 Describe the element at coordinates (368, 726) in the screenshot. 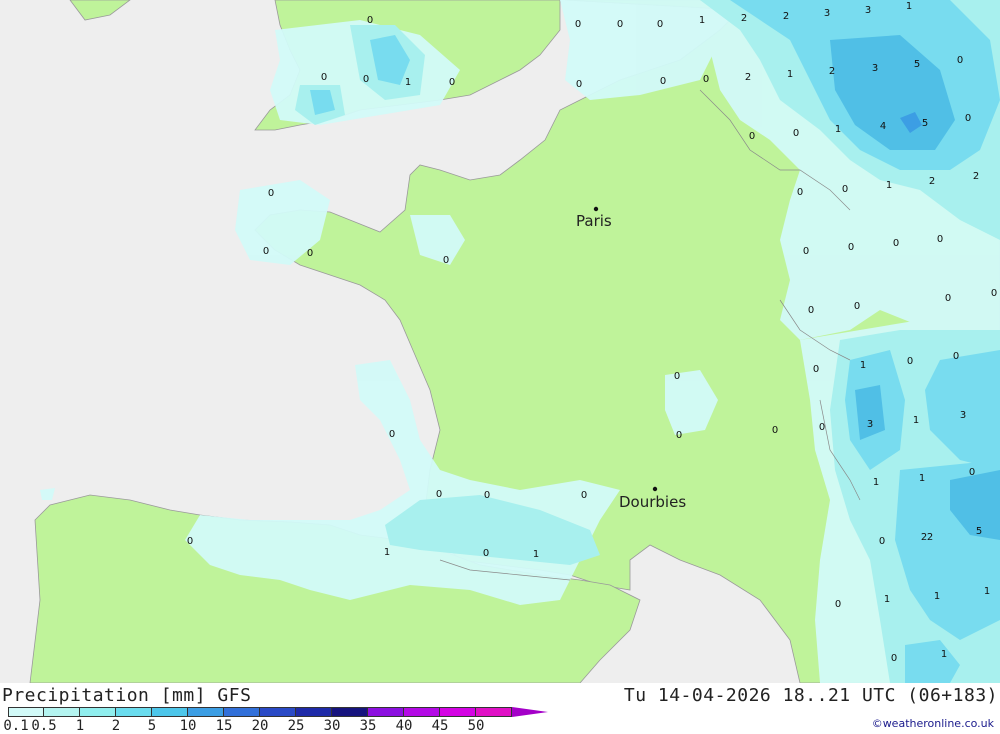

I see `legend-label: 35` at that location.